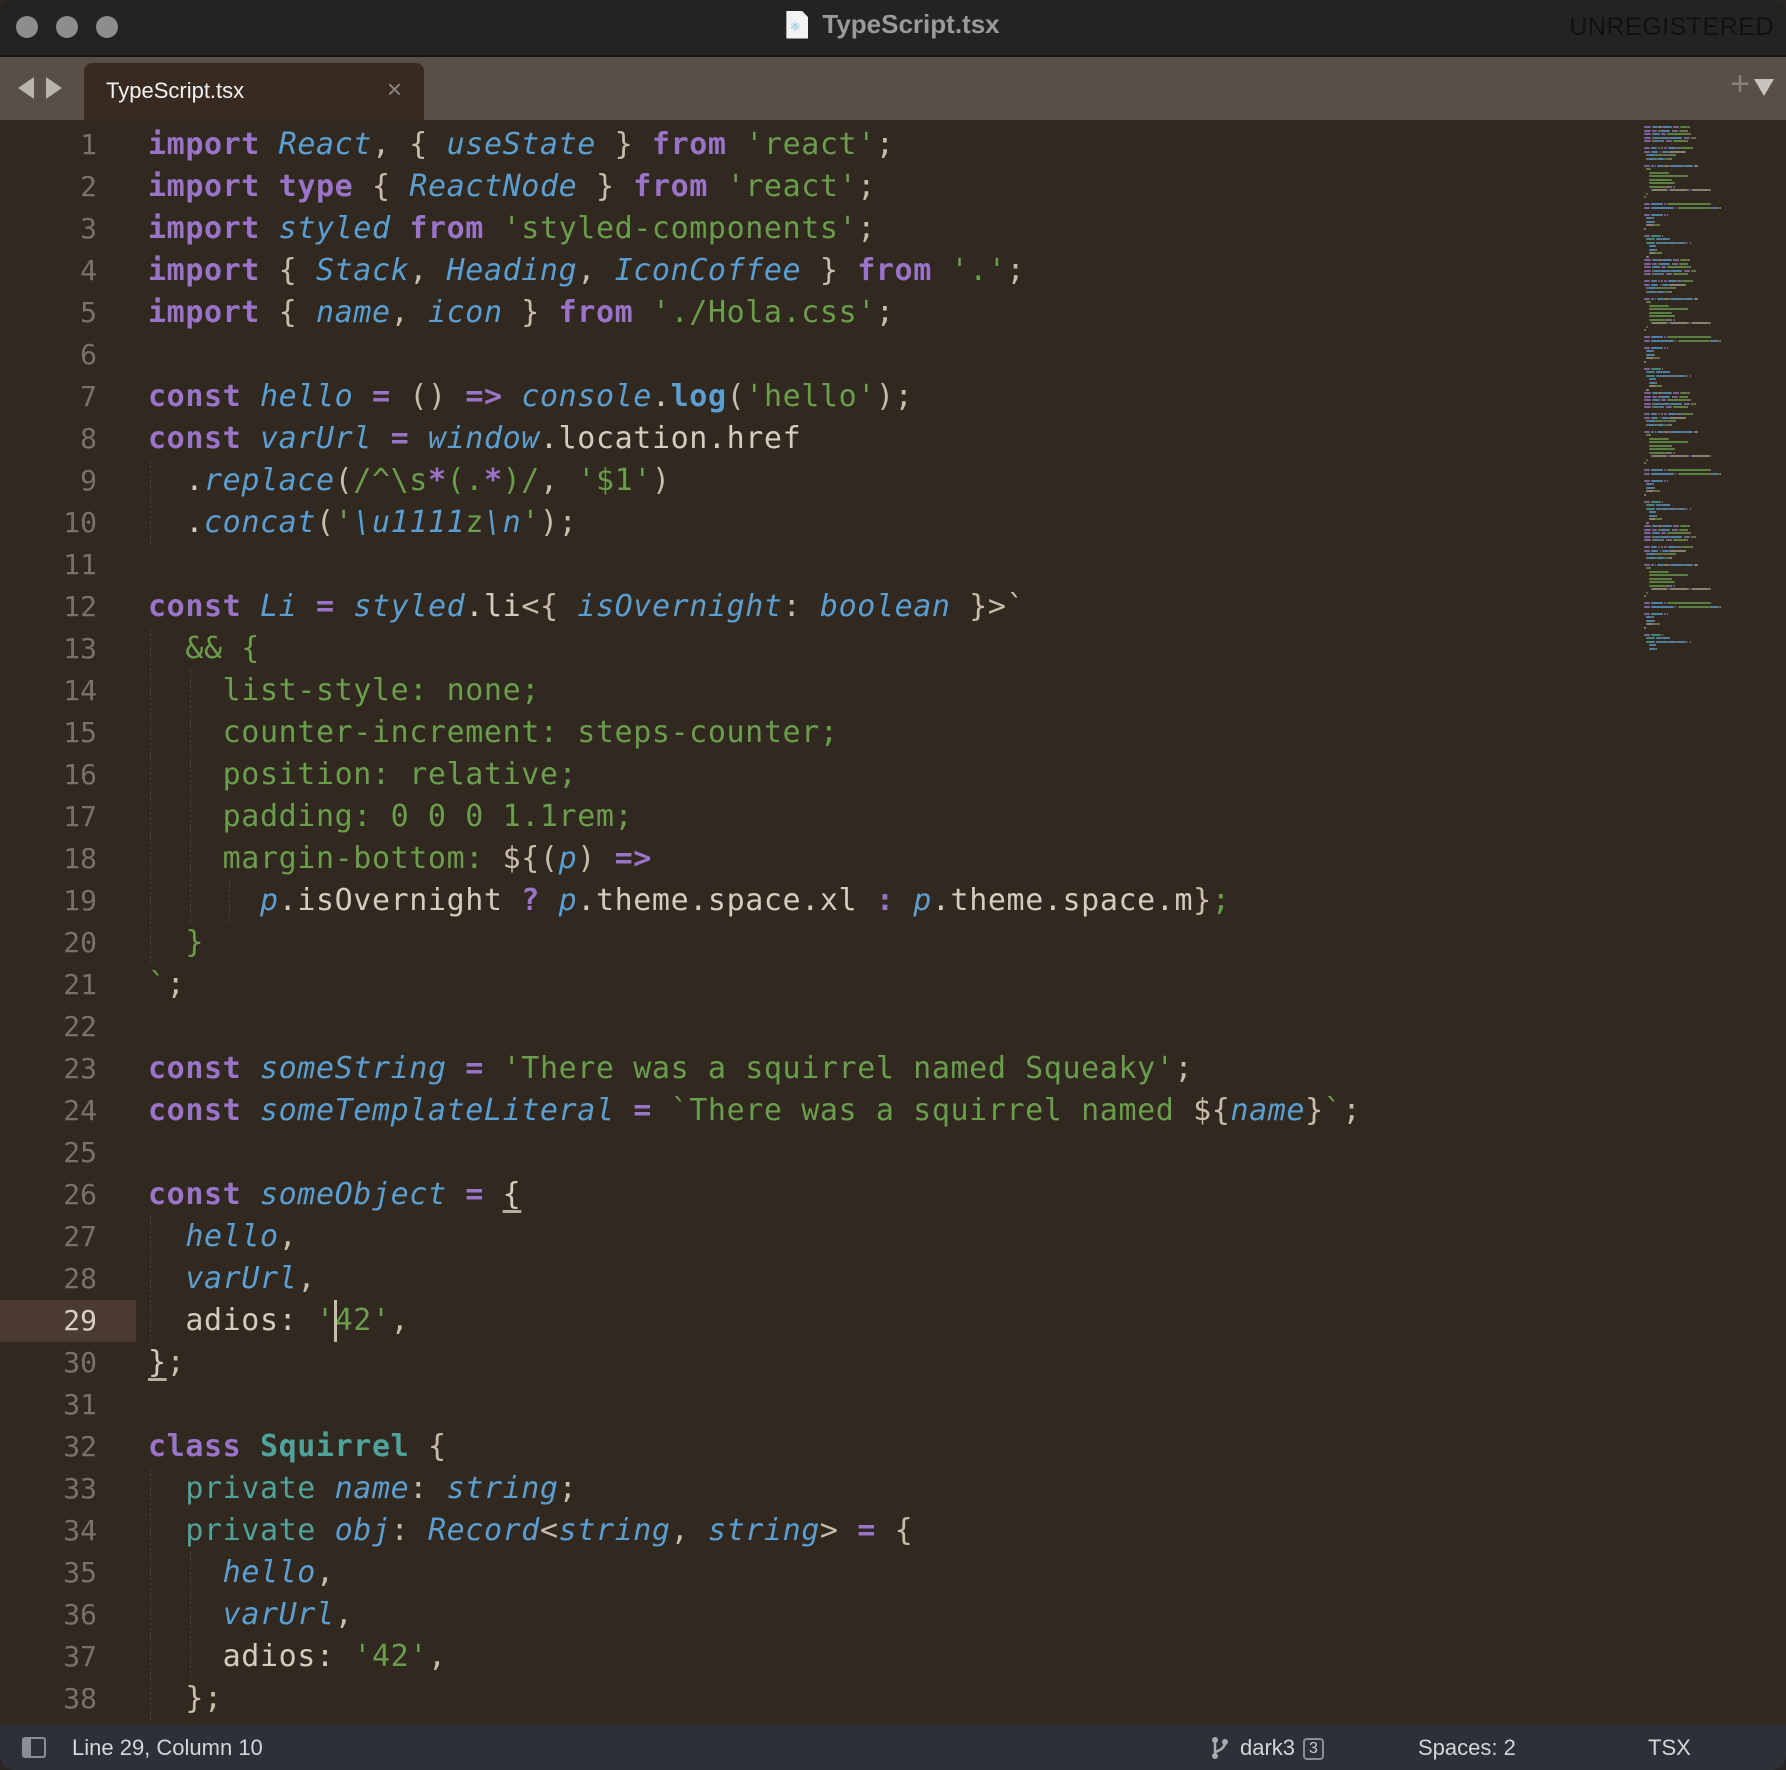 This screenshot has height=1770, width=1786. Describe the element at coordinates (80, 1362) in the screenshot. I see `line-number: 30` at that location.